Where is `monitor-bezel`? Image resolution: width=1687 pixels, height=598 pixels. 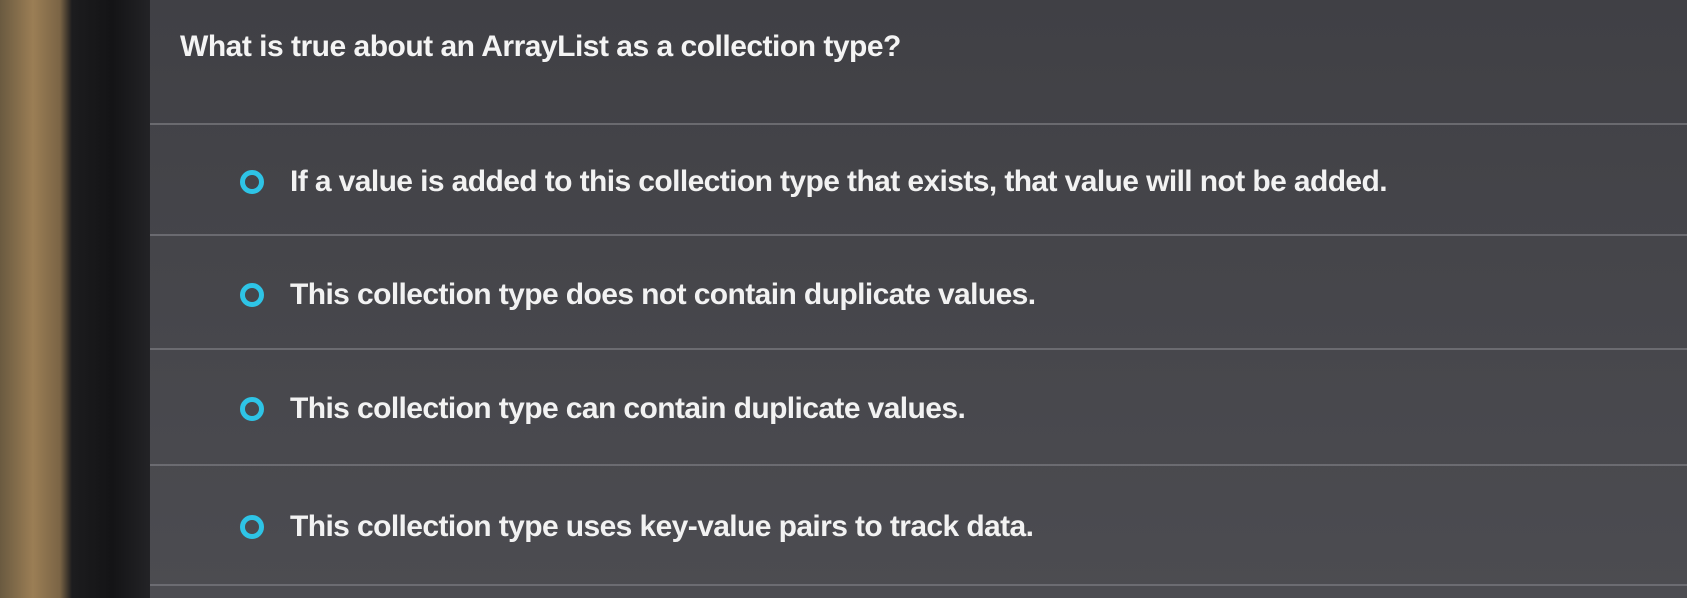 monitor-bezel is located at coordinates (75, 299).